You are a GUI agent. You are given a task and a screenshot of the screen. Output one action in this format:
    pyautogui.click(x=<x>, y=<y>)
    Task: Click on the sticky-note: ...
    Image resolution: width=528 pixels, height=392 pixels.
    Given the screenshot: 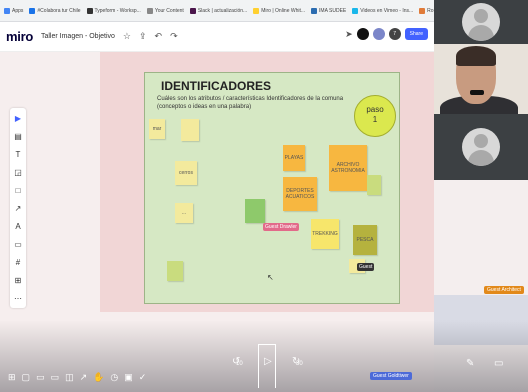 What is the action you would take?
    pyautogui.click(x=184, y=213)
    